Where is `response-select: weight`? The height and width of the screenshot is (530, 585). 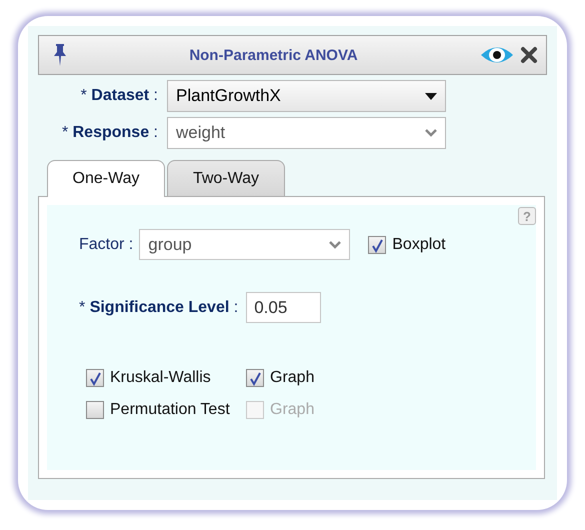 response-select: weight is located at coordinates (306, 133).